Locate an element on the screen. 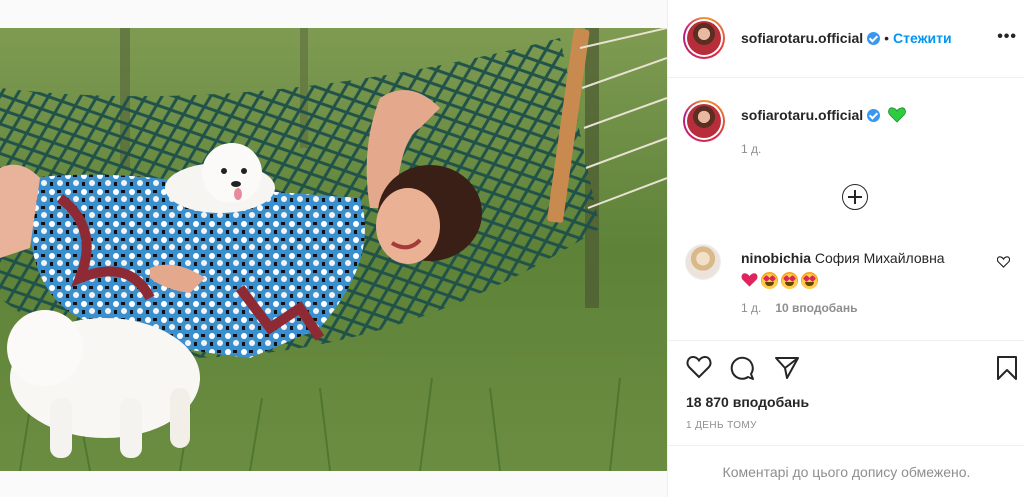 This screenshot has width=1024, height=497. comment-icon is located at coordinates (742, 368).